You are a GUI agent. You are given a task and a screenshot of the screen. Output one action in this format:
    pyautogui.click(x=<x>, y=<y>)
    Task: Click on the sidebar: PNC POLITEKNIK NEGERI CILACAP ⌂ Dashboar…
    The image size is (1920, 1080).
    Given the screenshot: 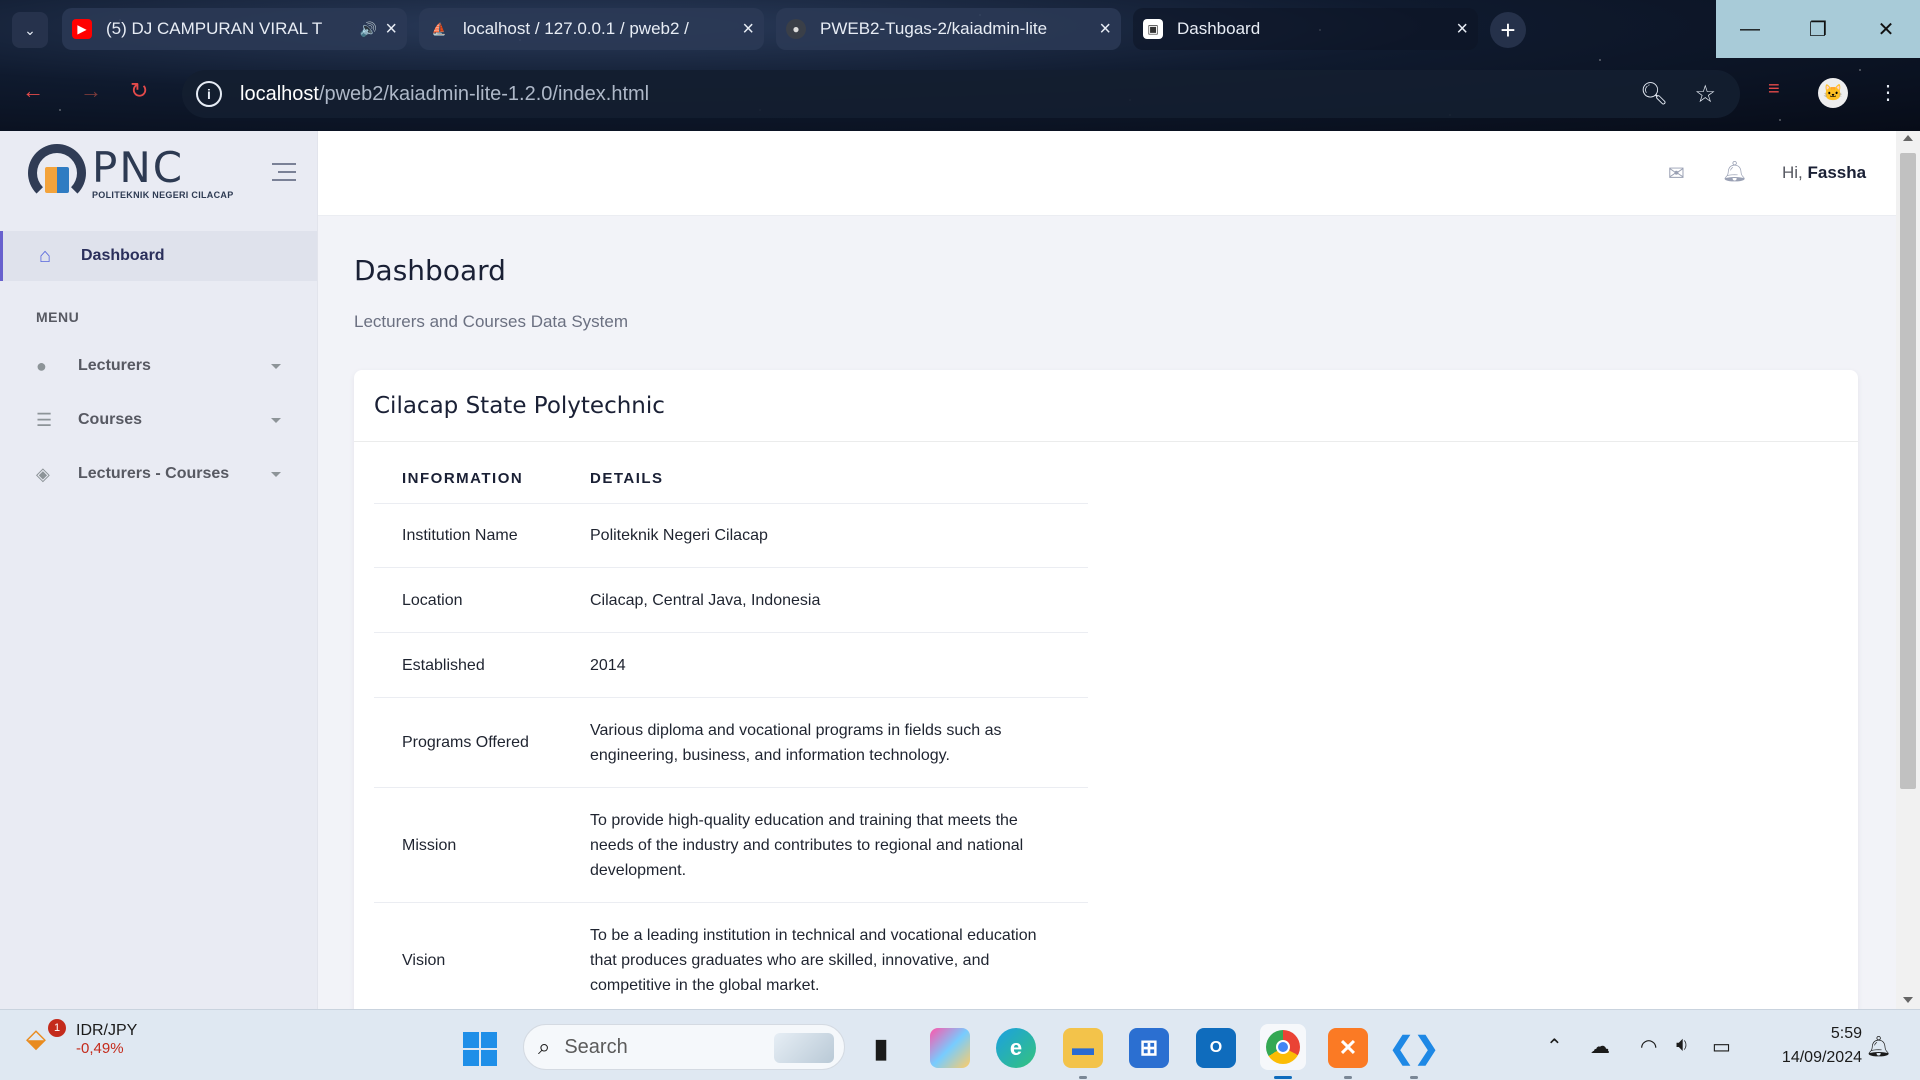 What is the action you would take?
    pyautogui.click(x=159, y=570)
    